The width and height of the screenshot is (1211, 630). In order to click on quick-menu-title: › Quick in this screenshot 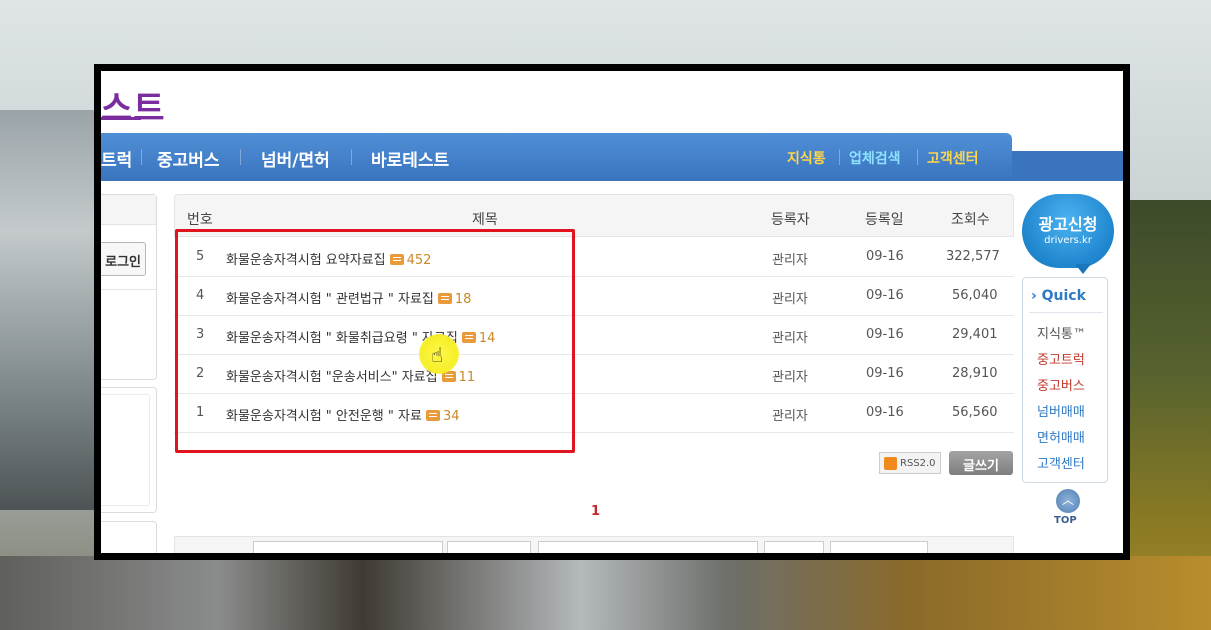, I will do `click(1058, 296)`.